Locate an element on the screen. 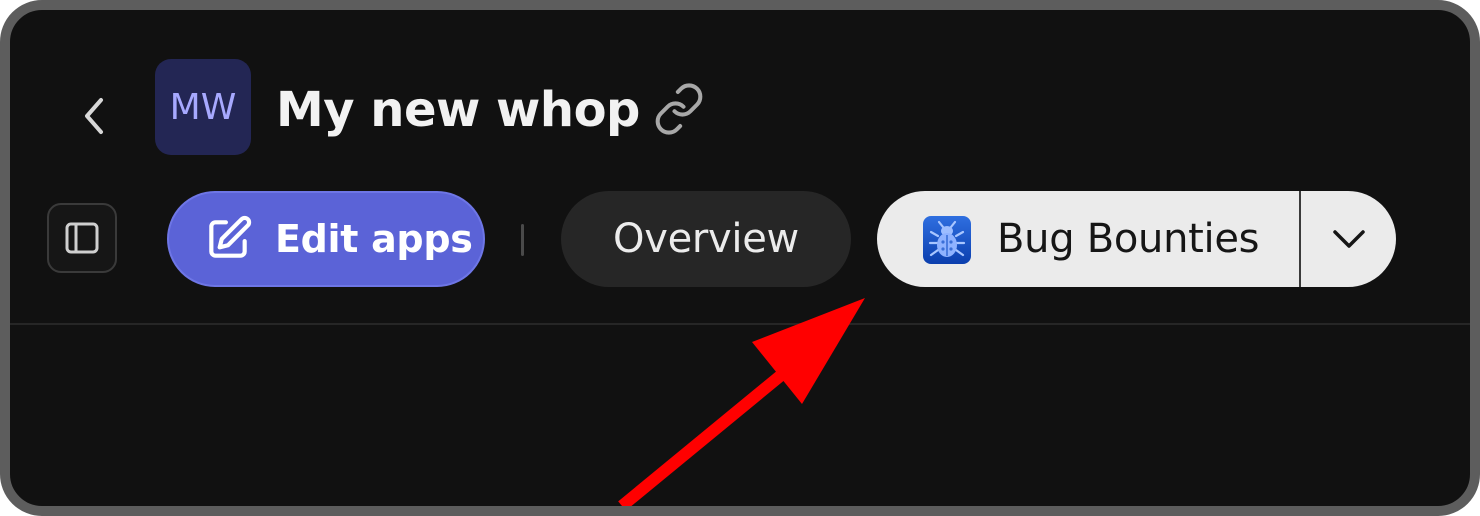  link-icon is located at coordinates (679, 109).